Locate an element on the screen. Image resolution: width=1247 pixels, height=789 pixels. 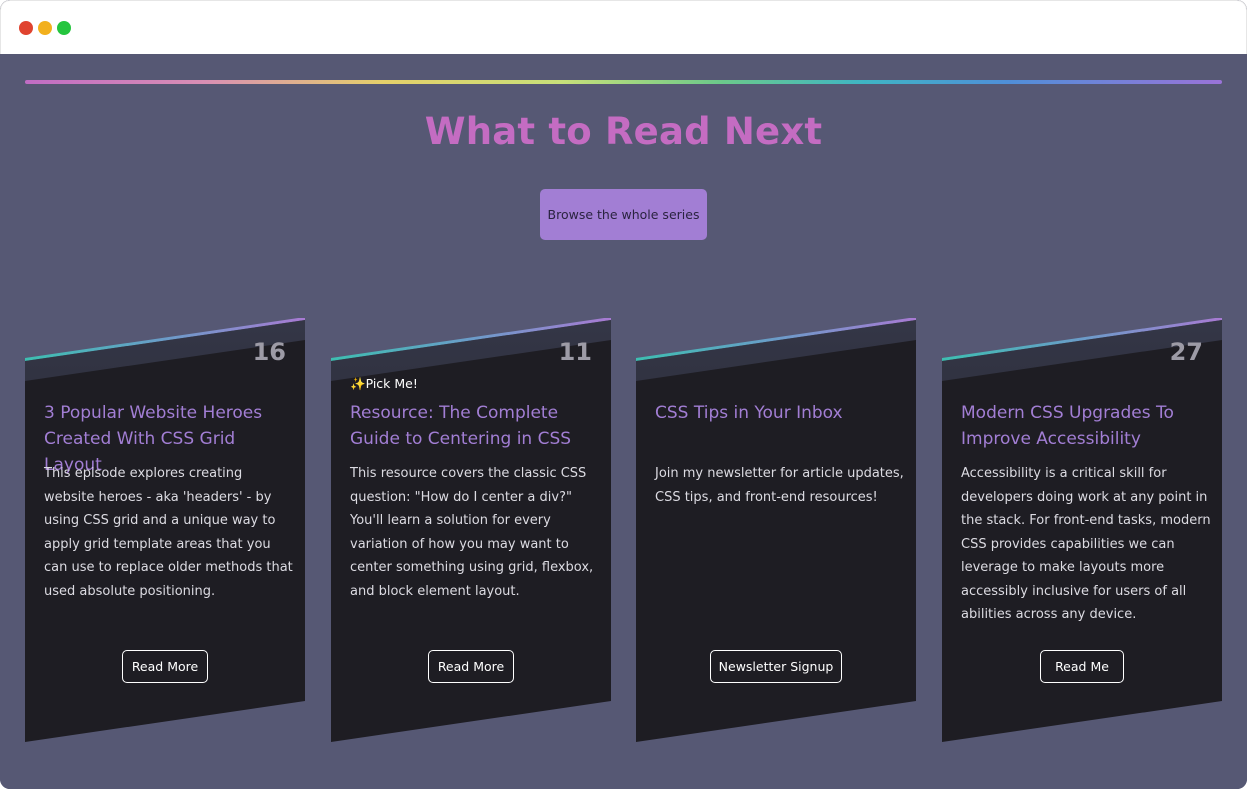
card-number: 11 is located at coordinates (575, 352).